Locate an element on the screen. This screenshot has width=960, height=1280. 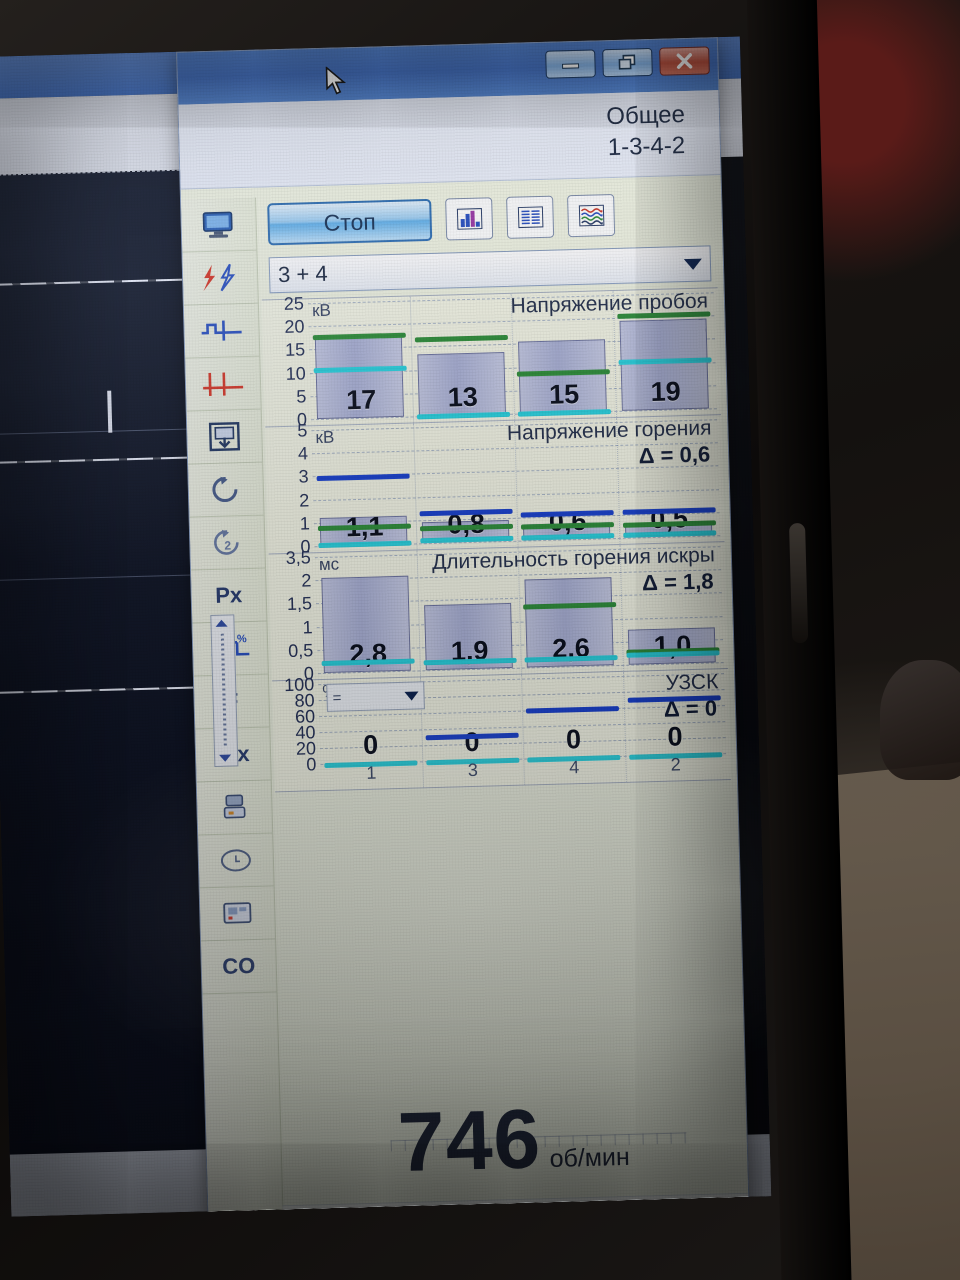
chart-panel-uzsk: 100806040200%УЗСКΔ = 0=00001342 is located at coordinates (501, 730).